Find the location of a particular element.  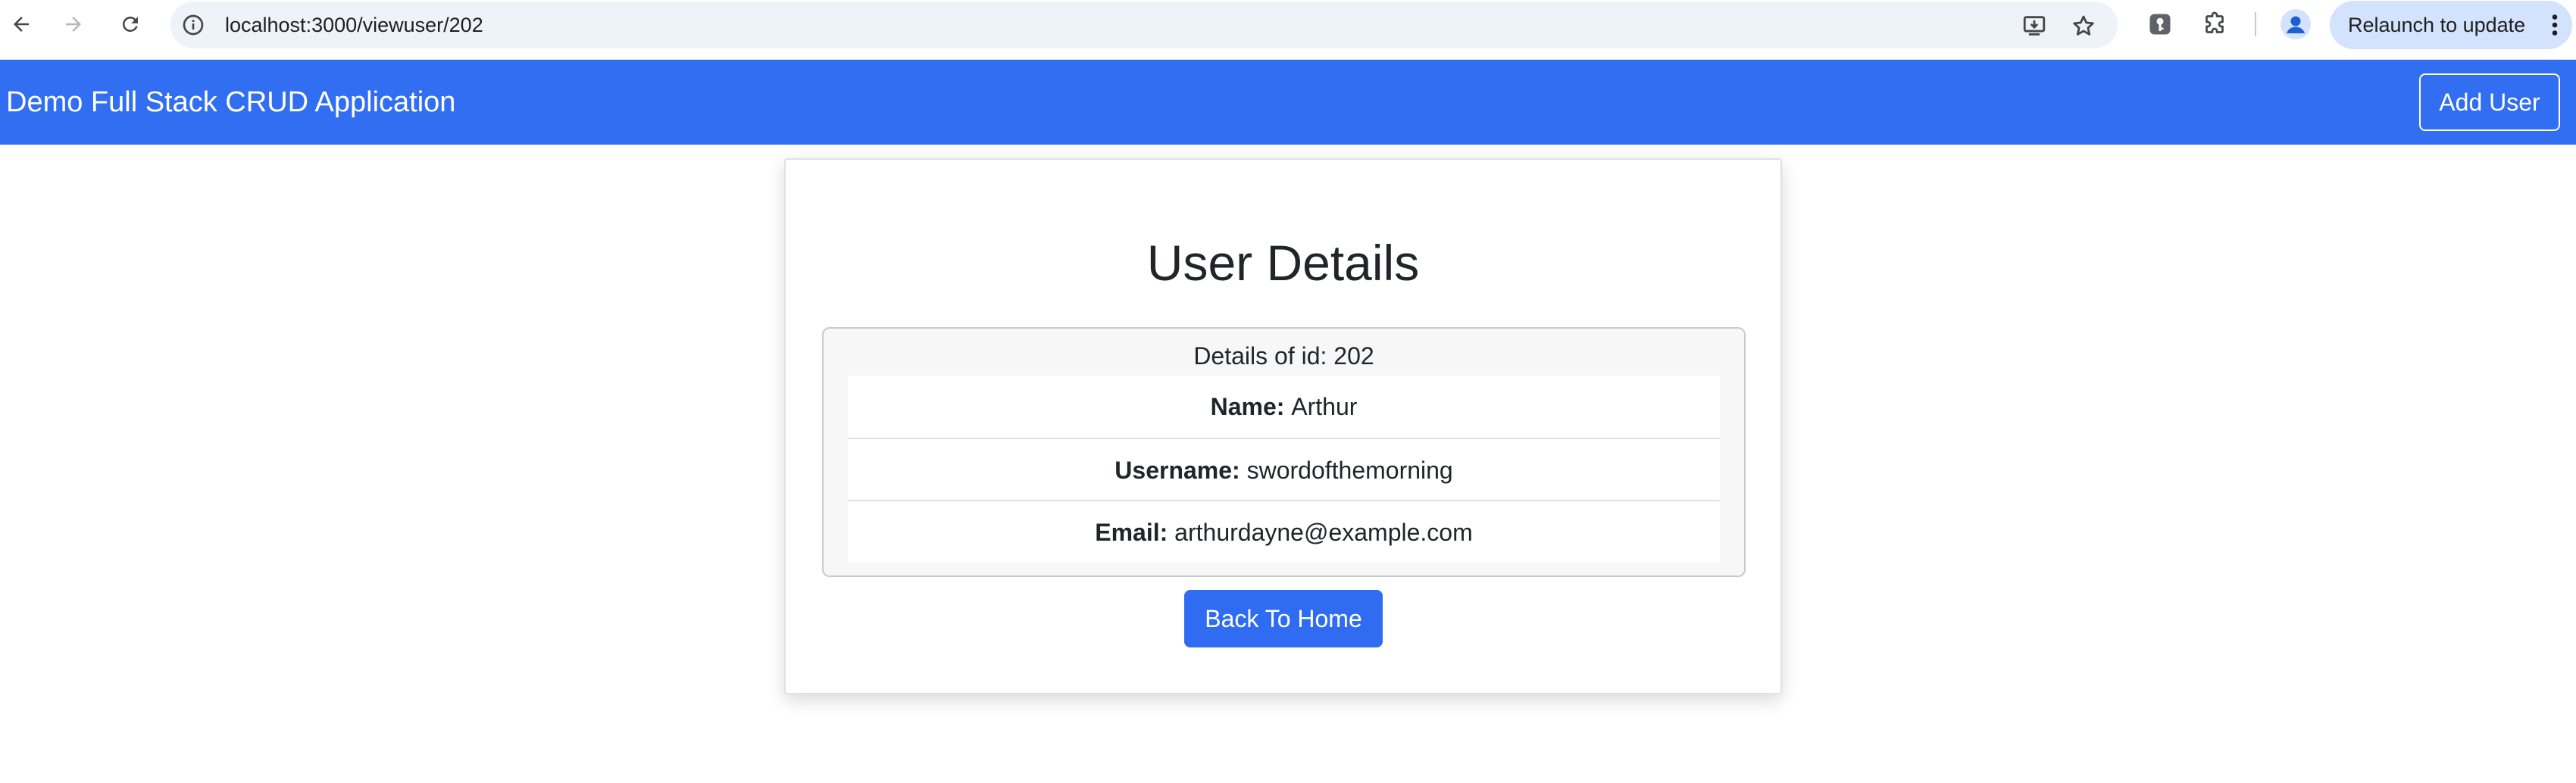

field-label-name: Name: is located at coordinates (1251, 406).